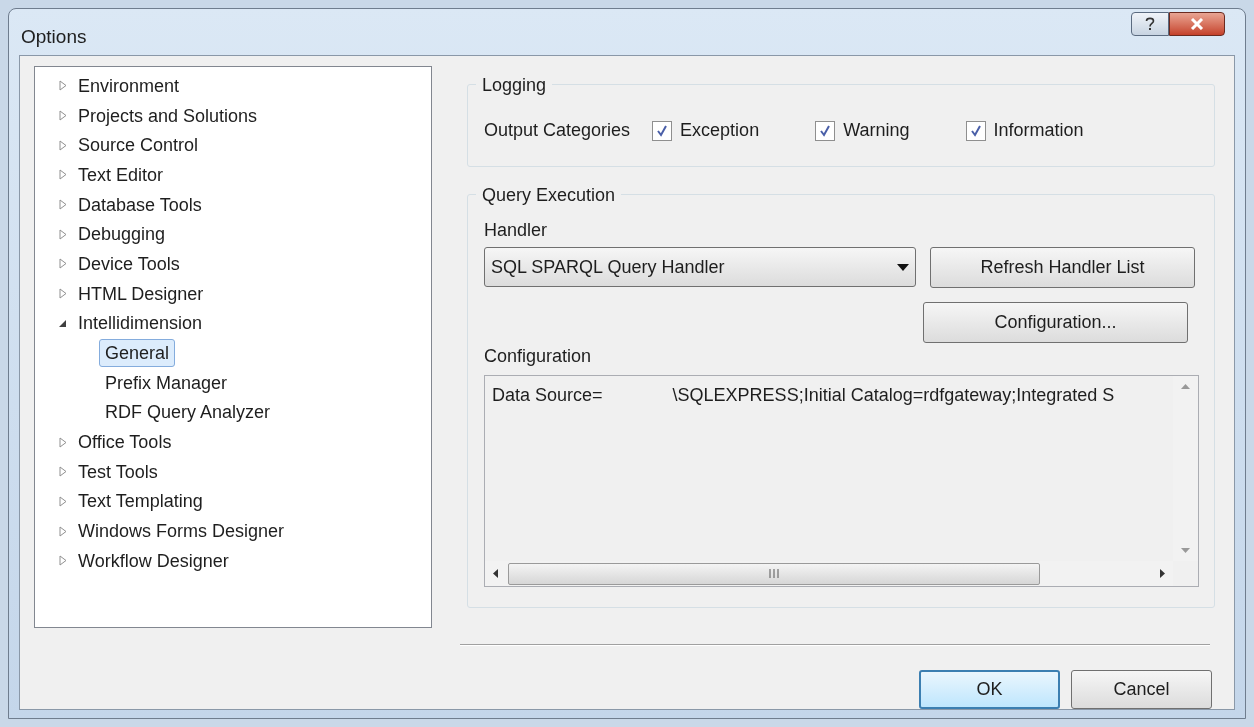  What do you see at coordinates (989, 689) in the screenshot?
I see `ok-button: OK` at bounding box center [989, 689].